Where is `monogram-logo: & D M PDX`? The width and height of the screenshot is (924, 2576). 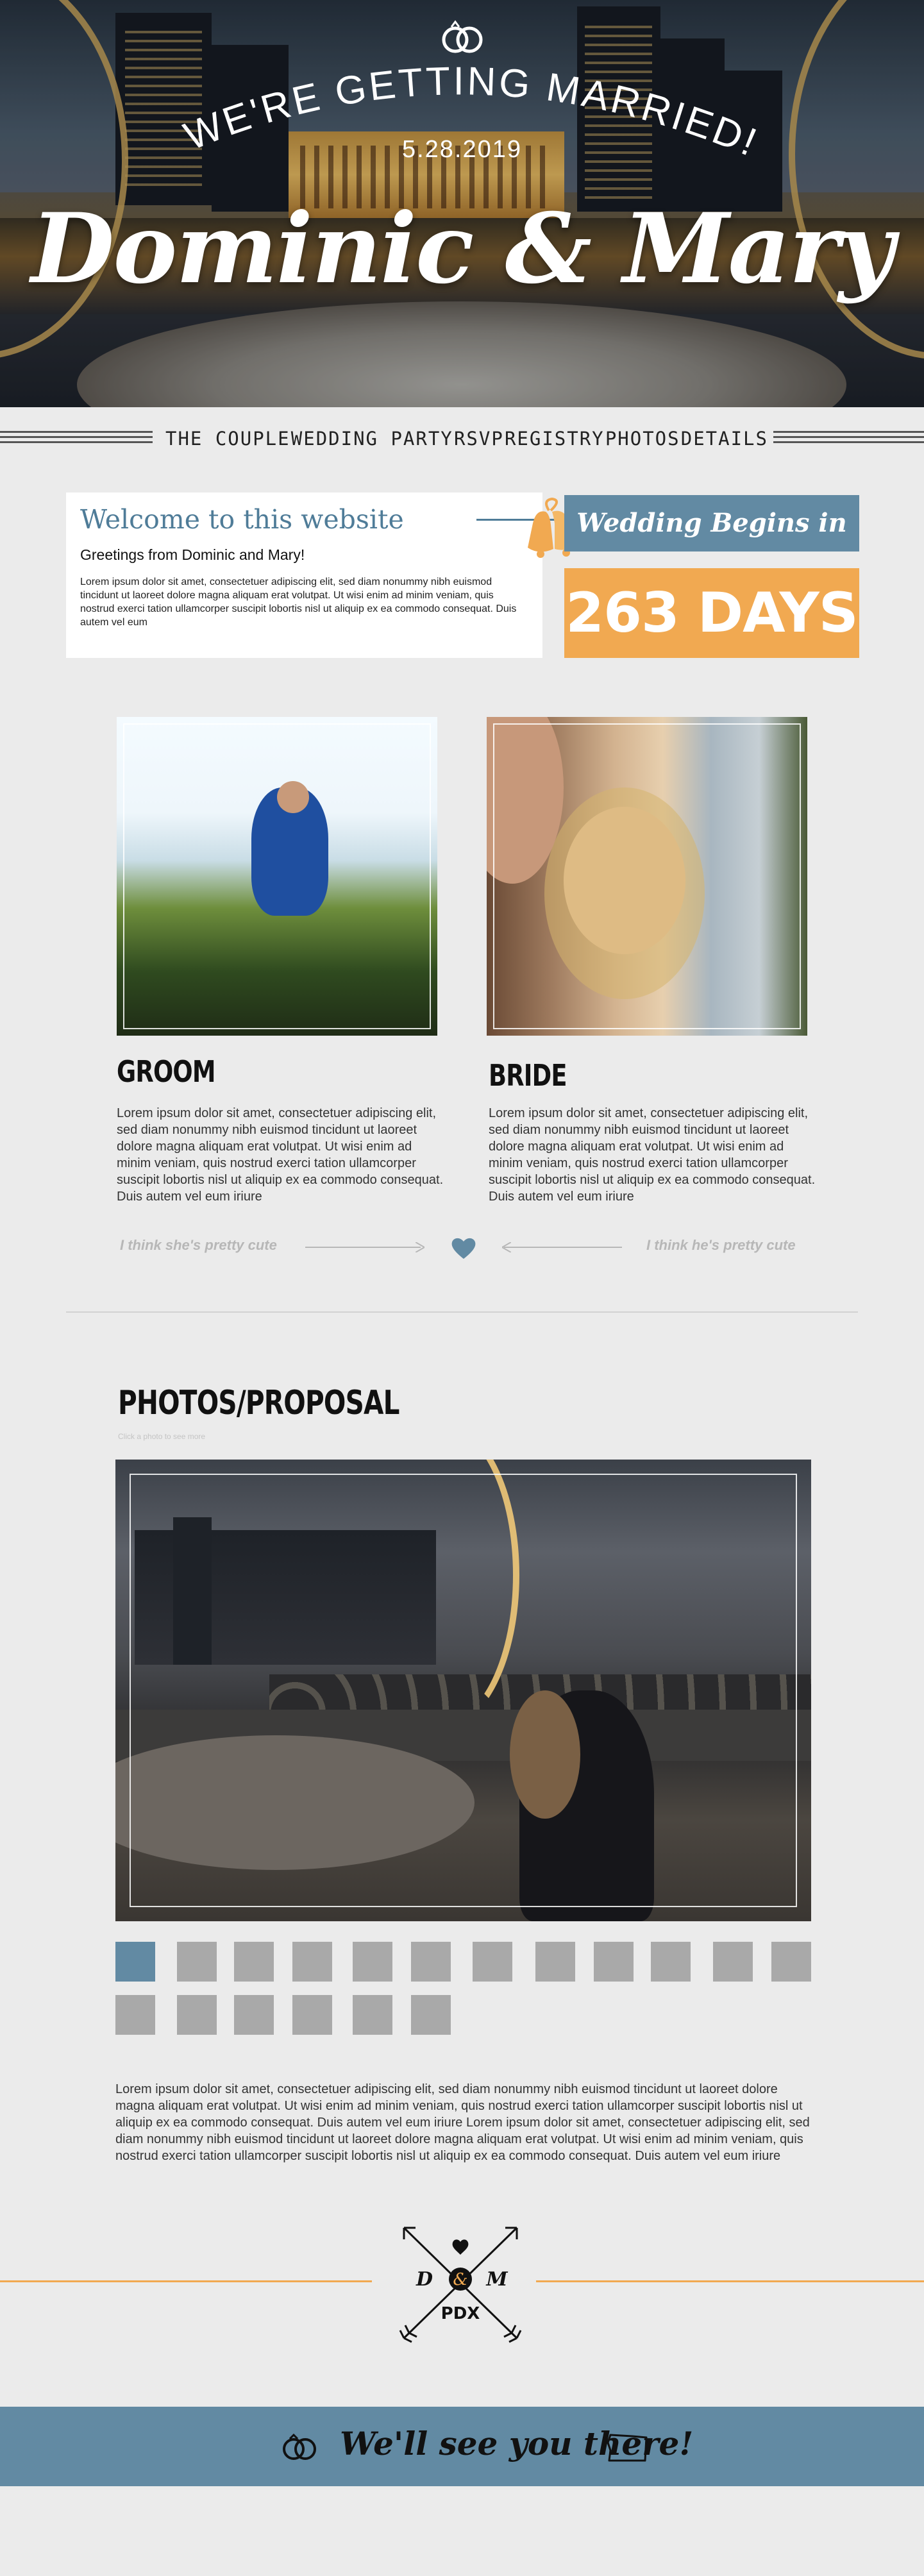
monogram-logo: & D M PDX is located at coordinates (460, 2285).